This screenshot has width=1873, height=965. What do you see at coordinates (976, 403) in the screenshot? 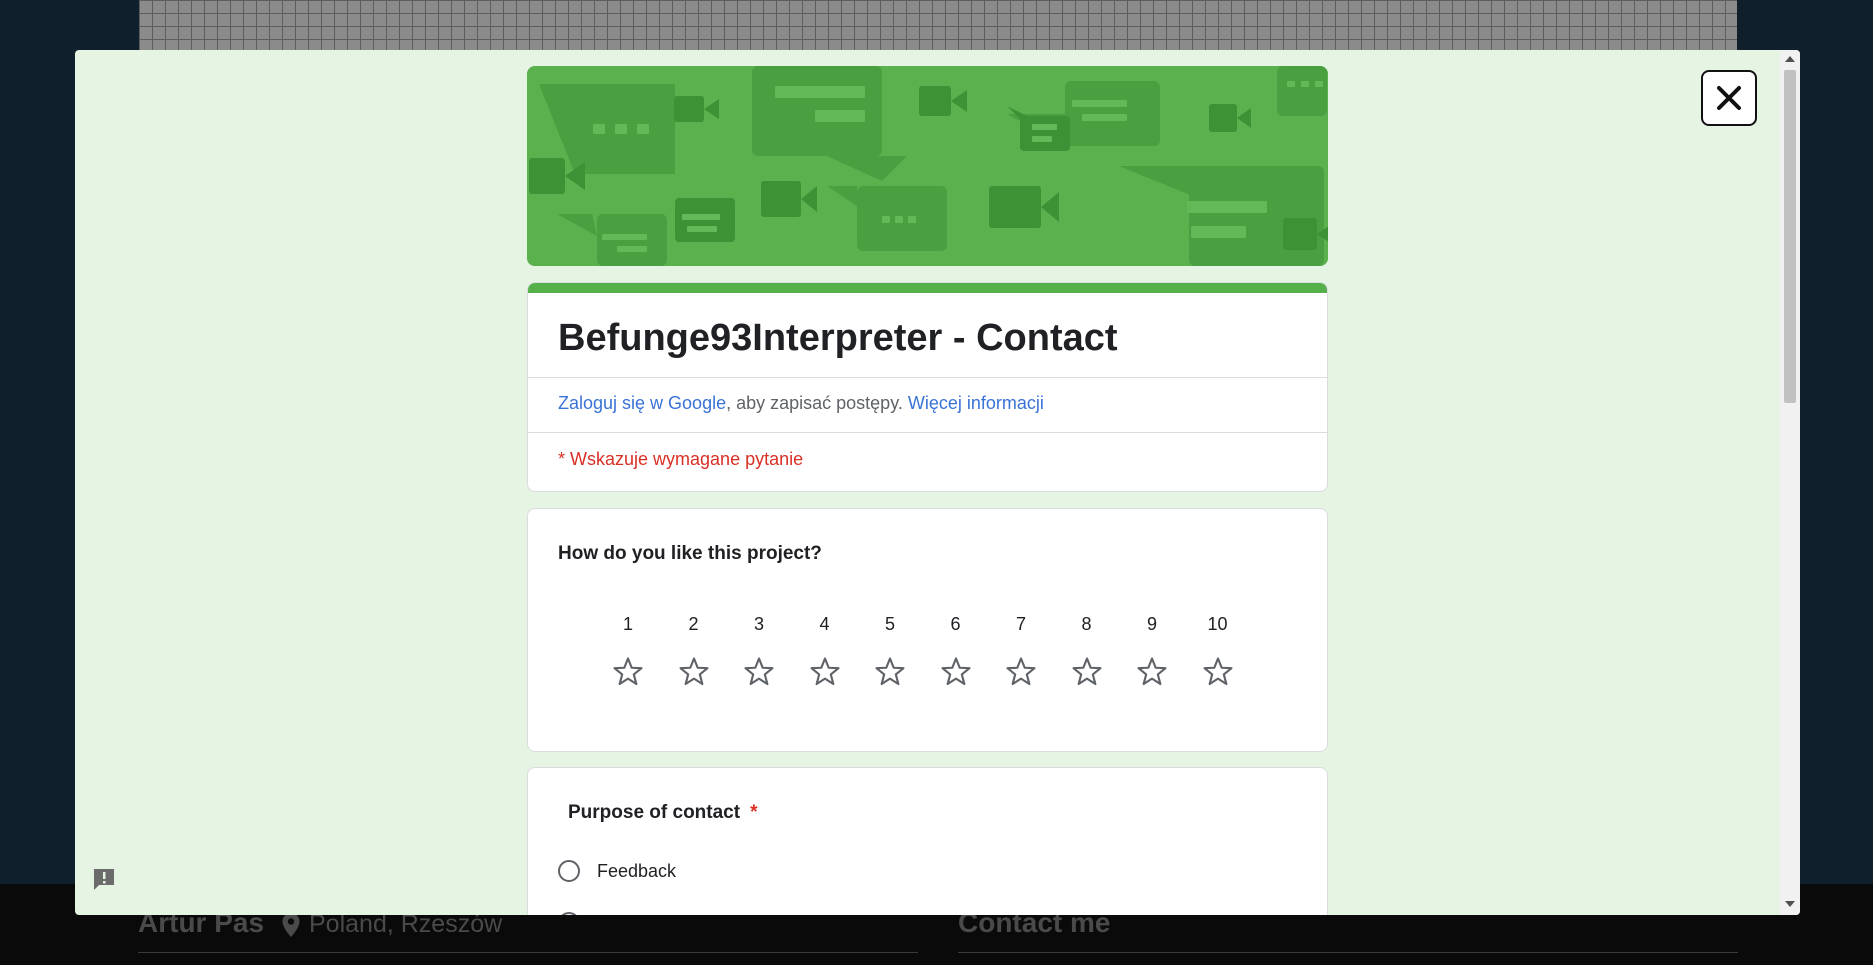
I see `more-info-link: Więcej informacji` at bounding box center [976, 403].